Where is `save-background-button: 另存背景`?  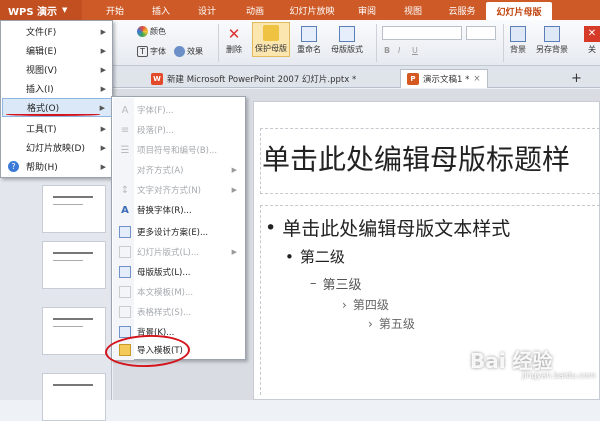 save-background-button: 另存背景 is located at coordinates (552, 40).